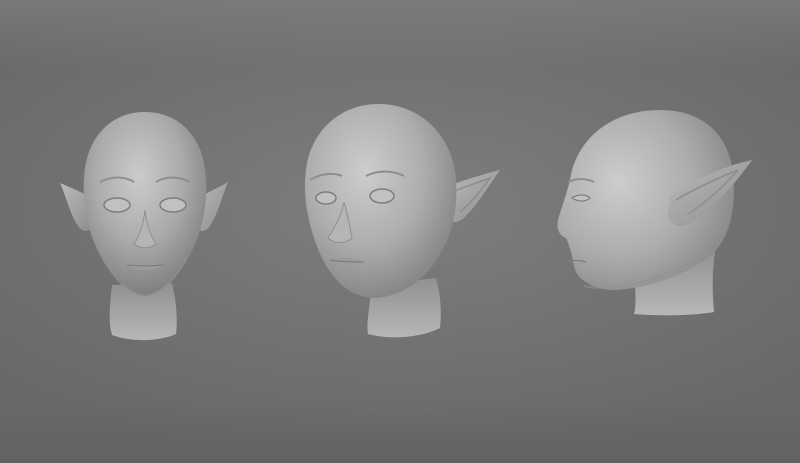 Image resolution: width=800 pixels, height=463 pixels. What do you see at coordinates (144, 226) in the screenshot?
I see `head-front-view` at bounding box center [144, 226].